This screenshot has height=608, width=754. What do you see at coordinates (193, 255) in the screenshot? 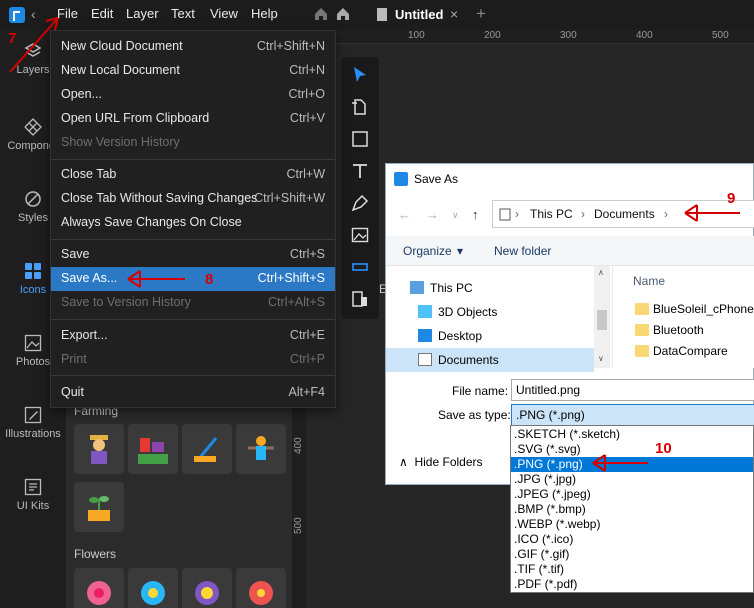
I see `menu-item-save: Save Ctrl+S` at bounding box center [193, 255].